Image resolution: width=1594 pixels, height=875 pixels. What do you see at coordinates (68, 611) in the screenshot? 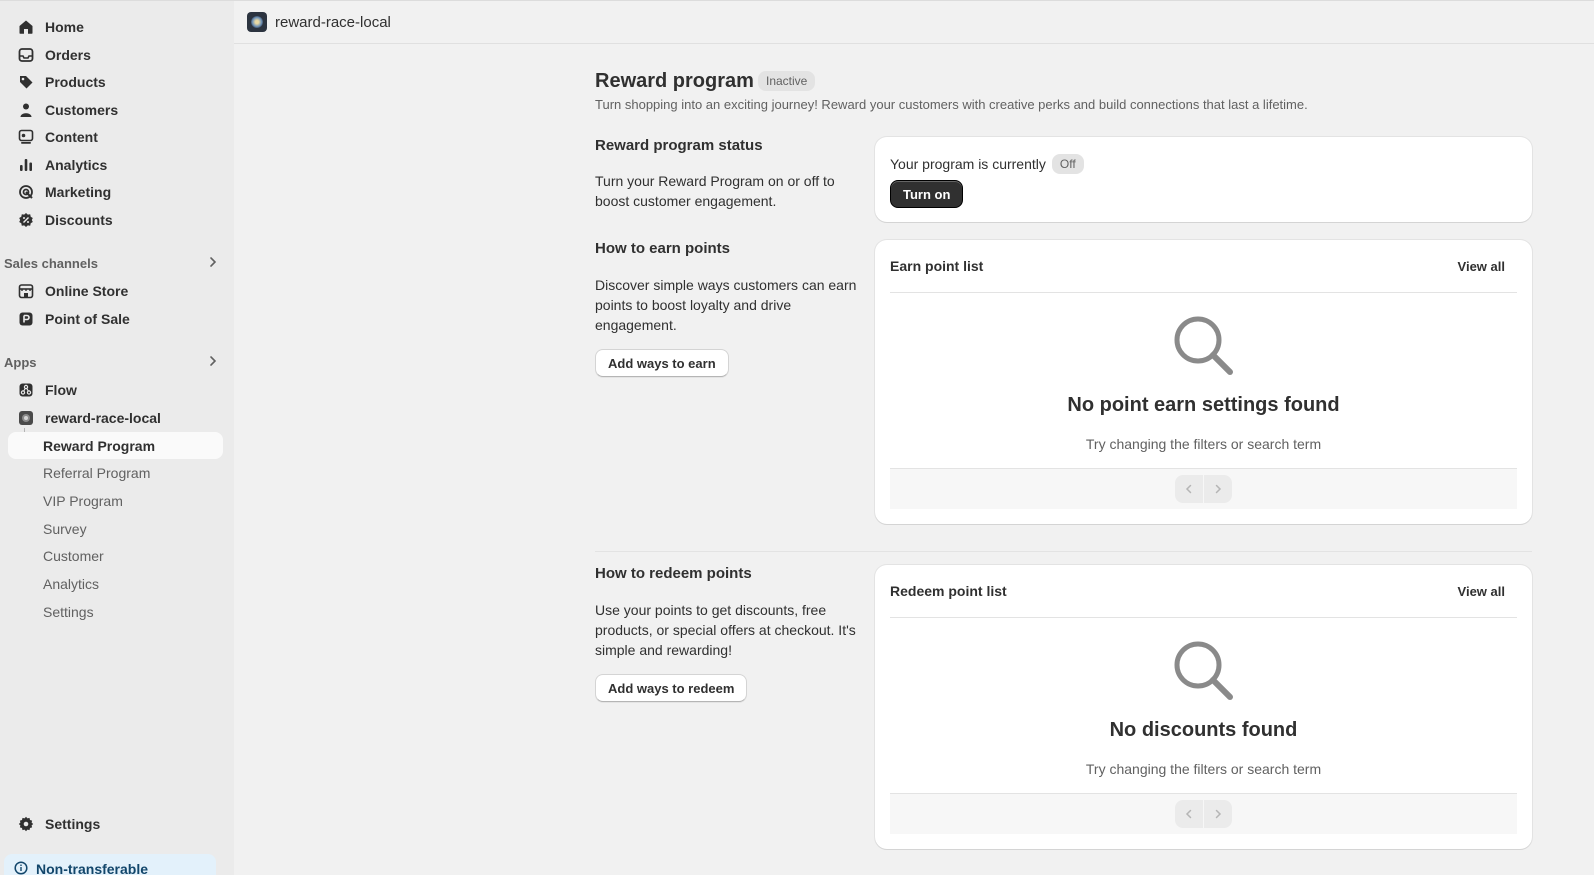
I see `sidebar-subitem-label: Settings` at bounding box center [68, 611].